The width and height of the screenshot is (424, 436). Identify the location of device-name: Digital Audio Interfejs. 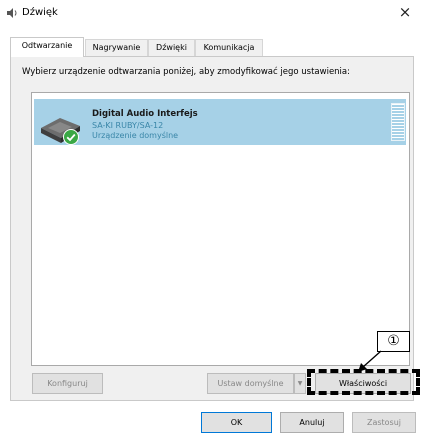
(145, 114).